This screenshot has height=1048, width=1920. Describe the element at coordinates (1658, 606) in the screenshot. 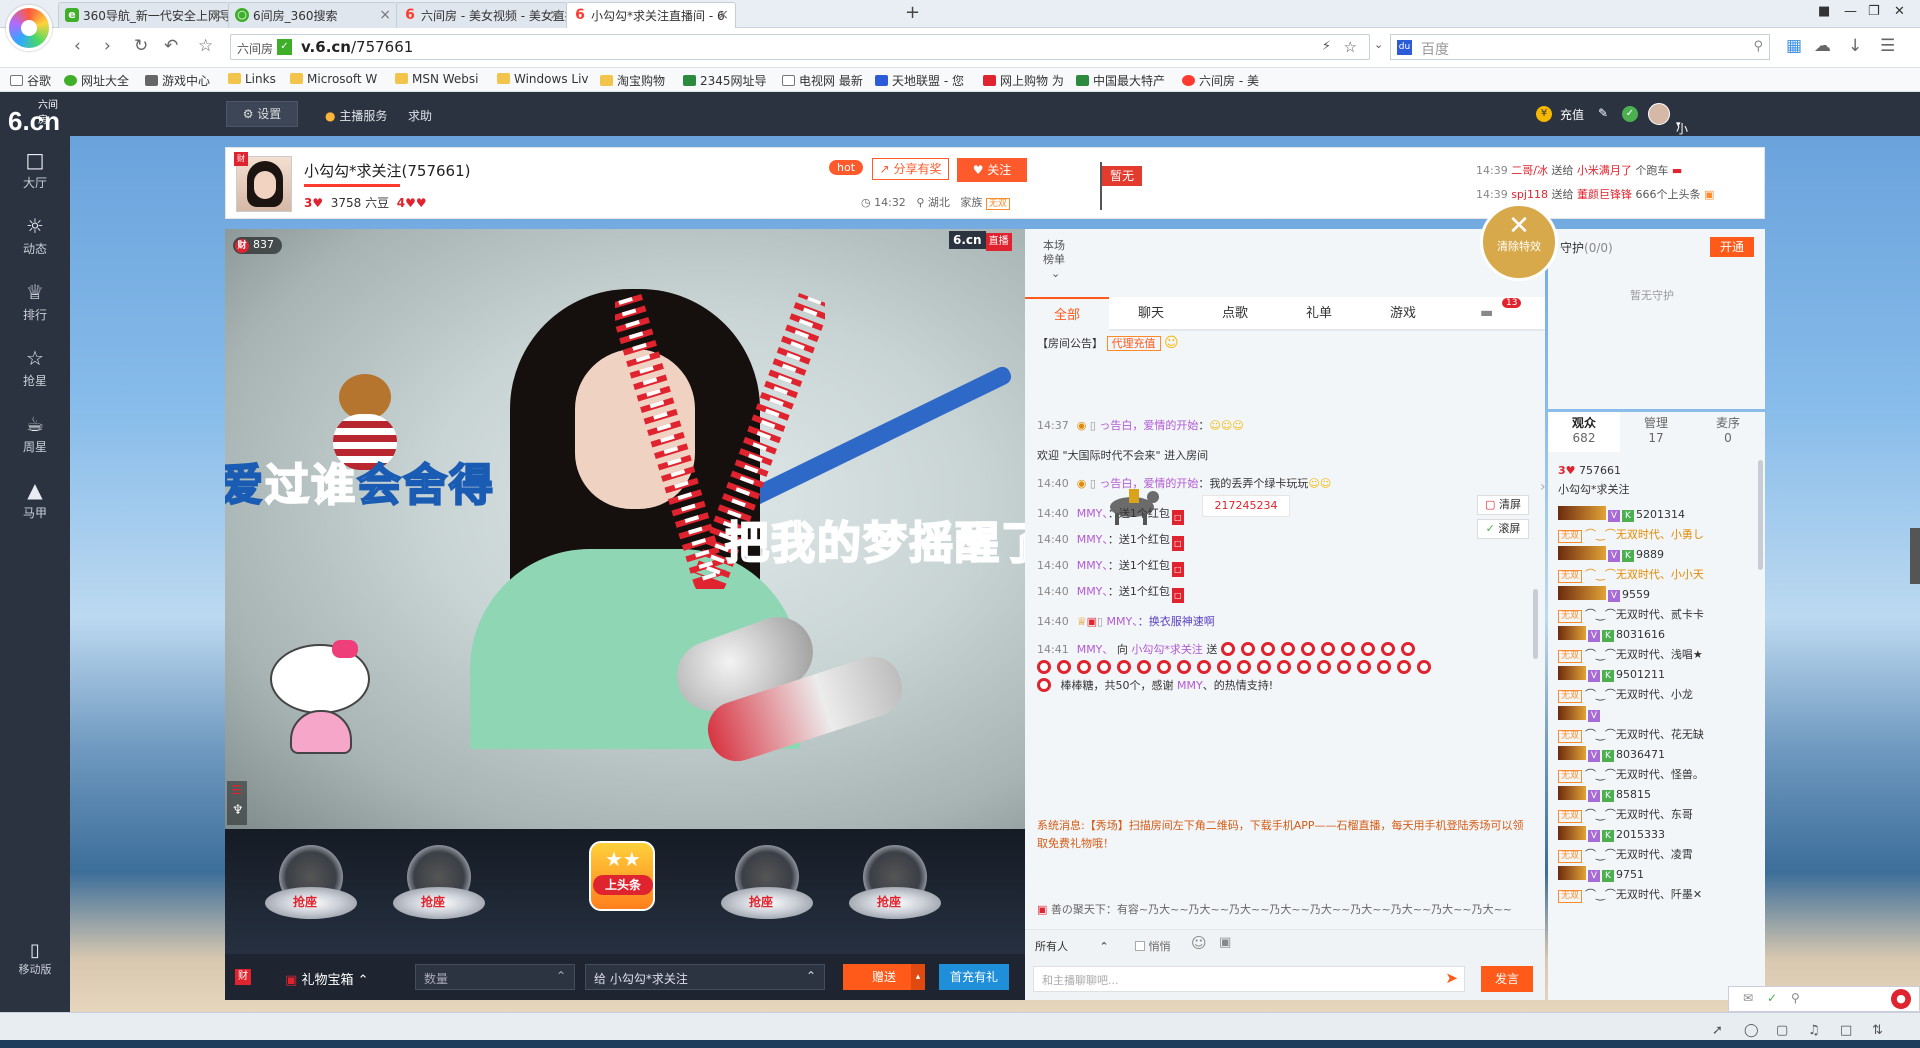

I see `audience-item: V 9559 无双 ⌒‿⌒无双时代、贰卡卡` at that location.